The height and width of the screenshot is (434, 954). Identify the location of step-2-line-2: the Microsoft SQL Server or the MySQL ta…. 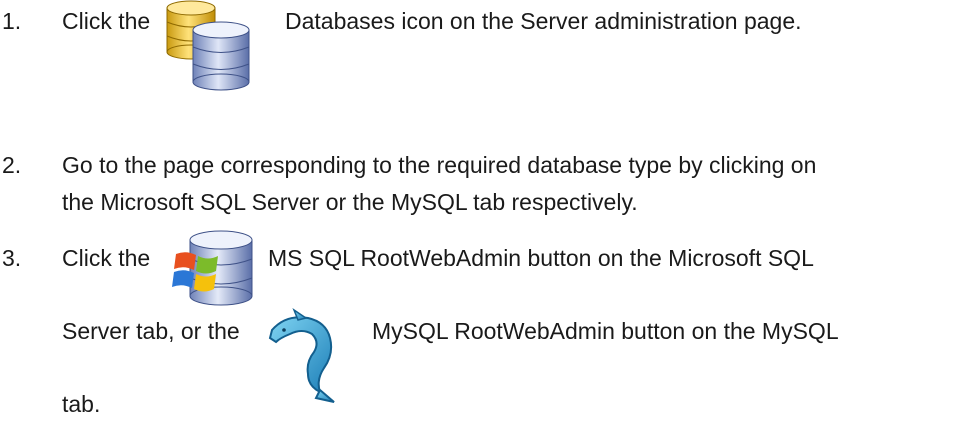
(350, 202).